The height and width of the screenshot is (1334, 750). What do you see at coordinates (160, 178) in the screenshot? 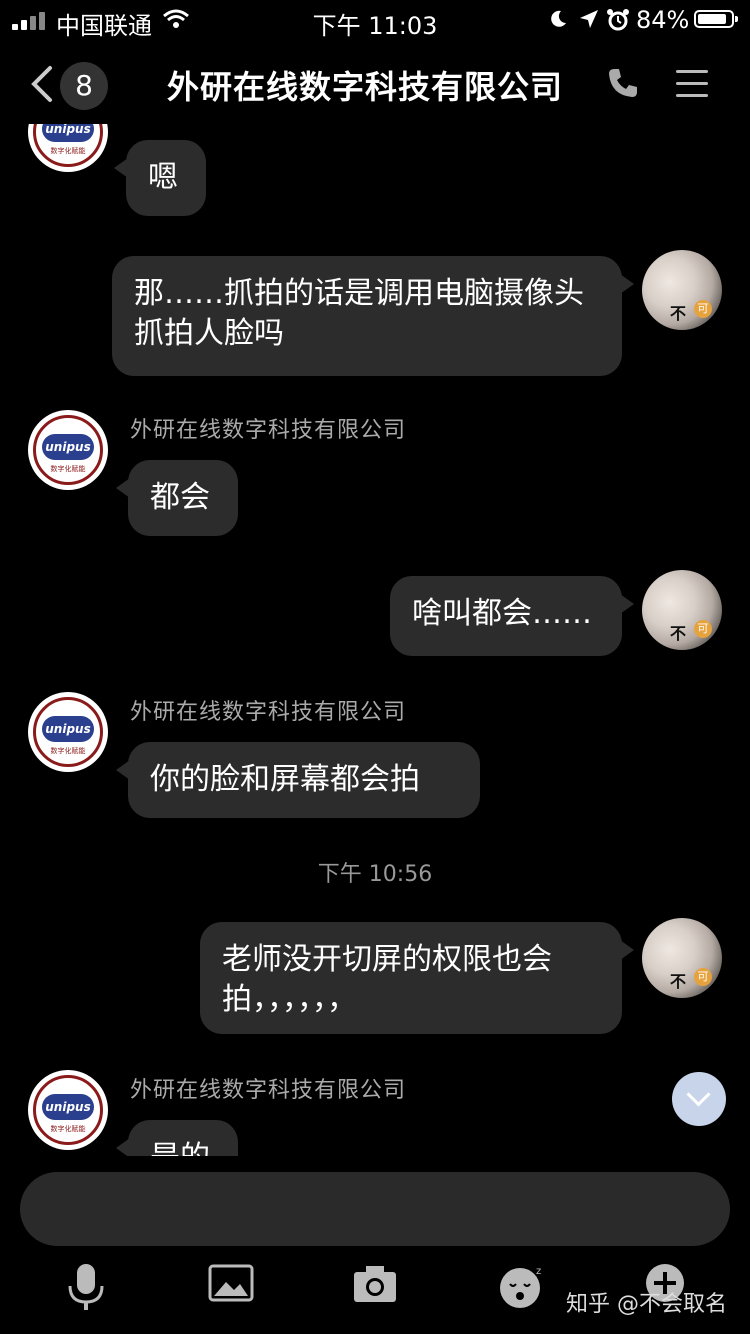
I see `message-bubble: 嗯` at bounding box center [160, 178].